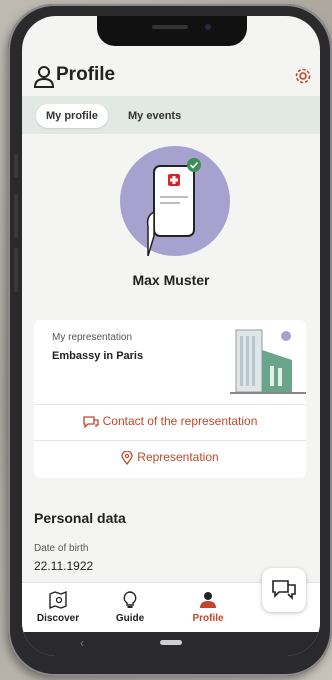 The width and height of the screenshot is (332, 680). Describe the element at coordinates (64, 566) in the screenshot. I see `dob-value: 22.11.1922` at that location.